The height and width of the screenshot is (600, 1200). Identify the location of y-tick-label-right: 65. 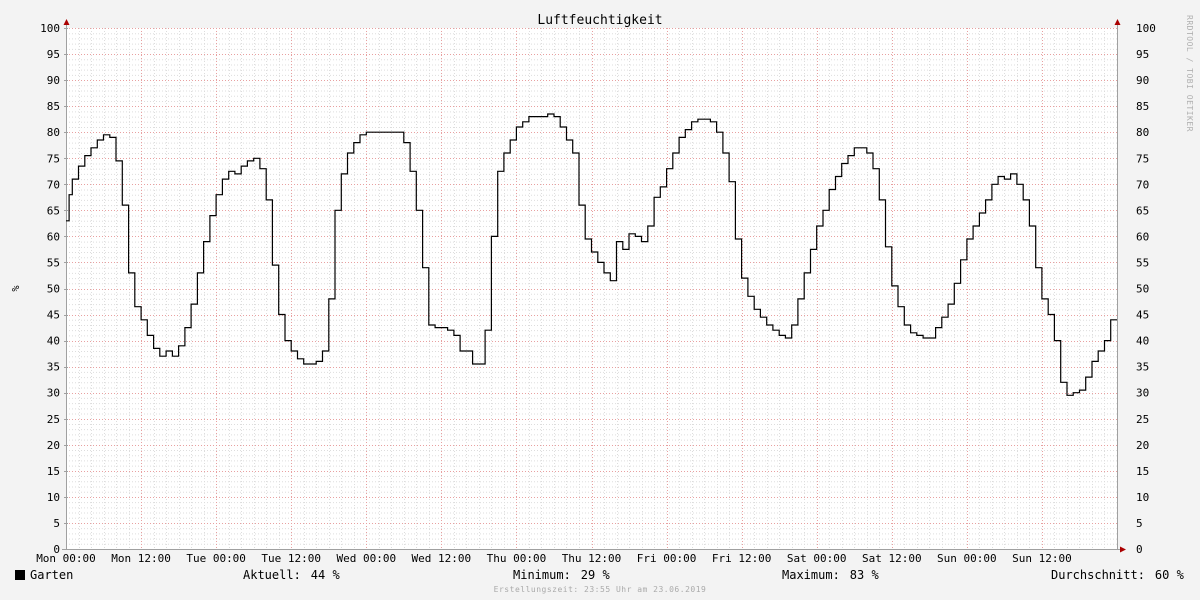
(1142, 210).